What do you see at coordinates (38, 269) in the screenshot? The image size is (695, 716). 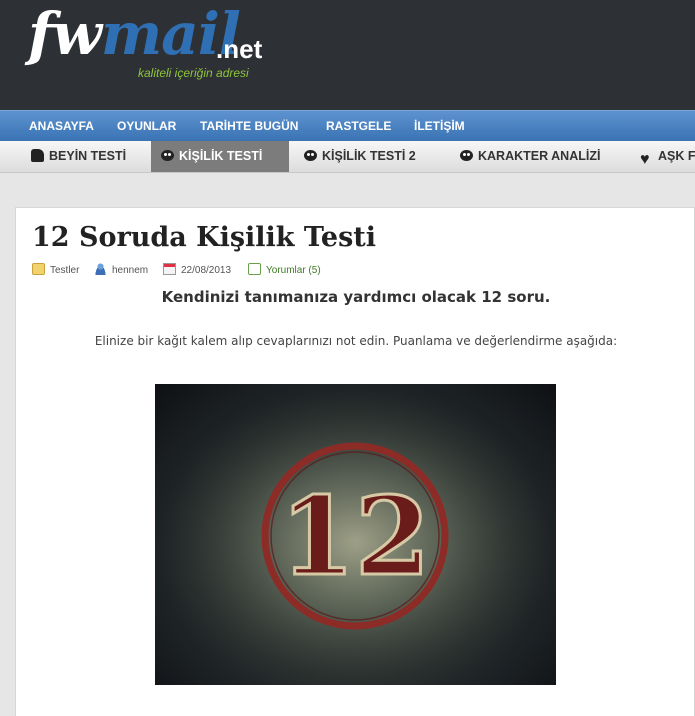 I see `folder-icon` at bounding box center [38, 269].